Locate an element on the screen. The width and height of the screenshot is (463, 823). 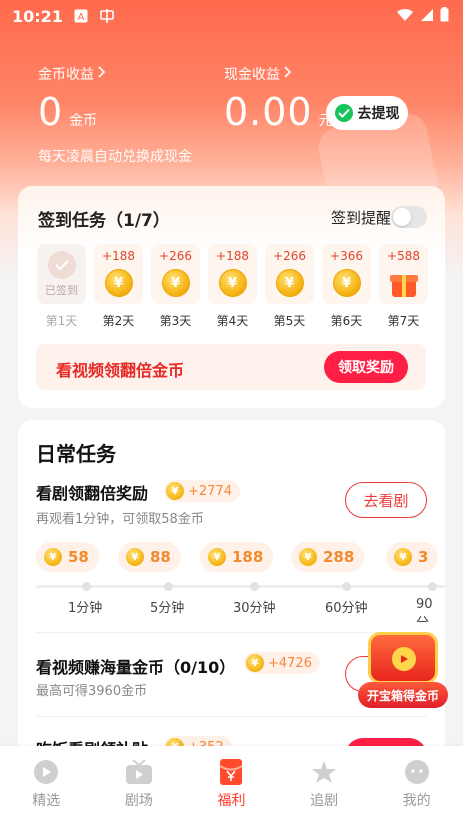
day-label: 第5天 is located at coordinates (289, 321).